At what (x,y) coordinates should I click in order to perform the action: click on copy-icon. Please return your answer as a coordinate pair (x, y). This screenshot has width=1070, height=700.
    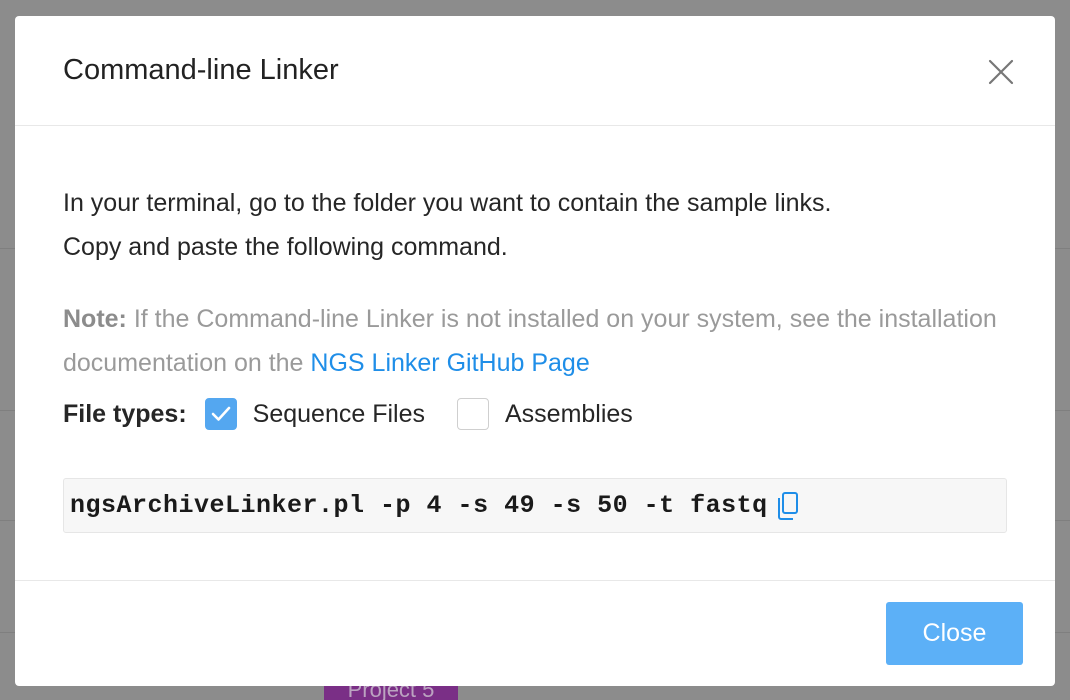
    Looking at the image, I should click on (788, 506).